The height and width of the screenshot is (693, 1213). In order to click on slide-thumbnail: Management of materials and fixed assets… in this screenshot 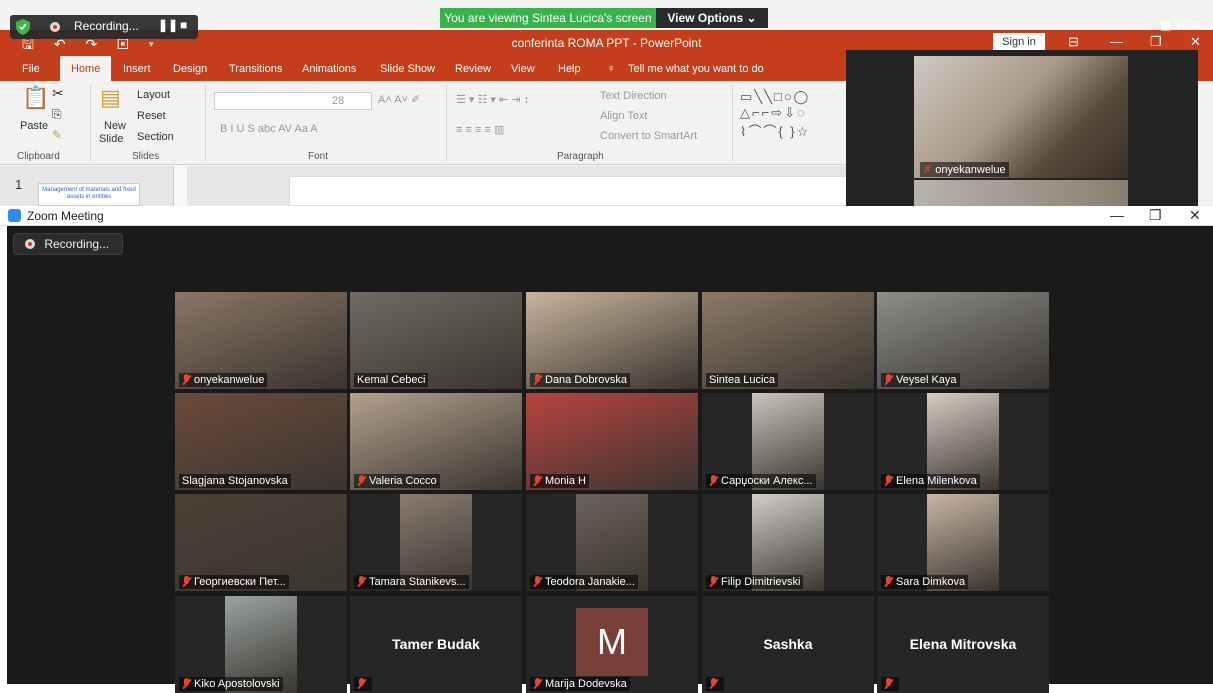, I will do `click(89, 194)`.